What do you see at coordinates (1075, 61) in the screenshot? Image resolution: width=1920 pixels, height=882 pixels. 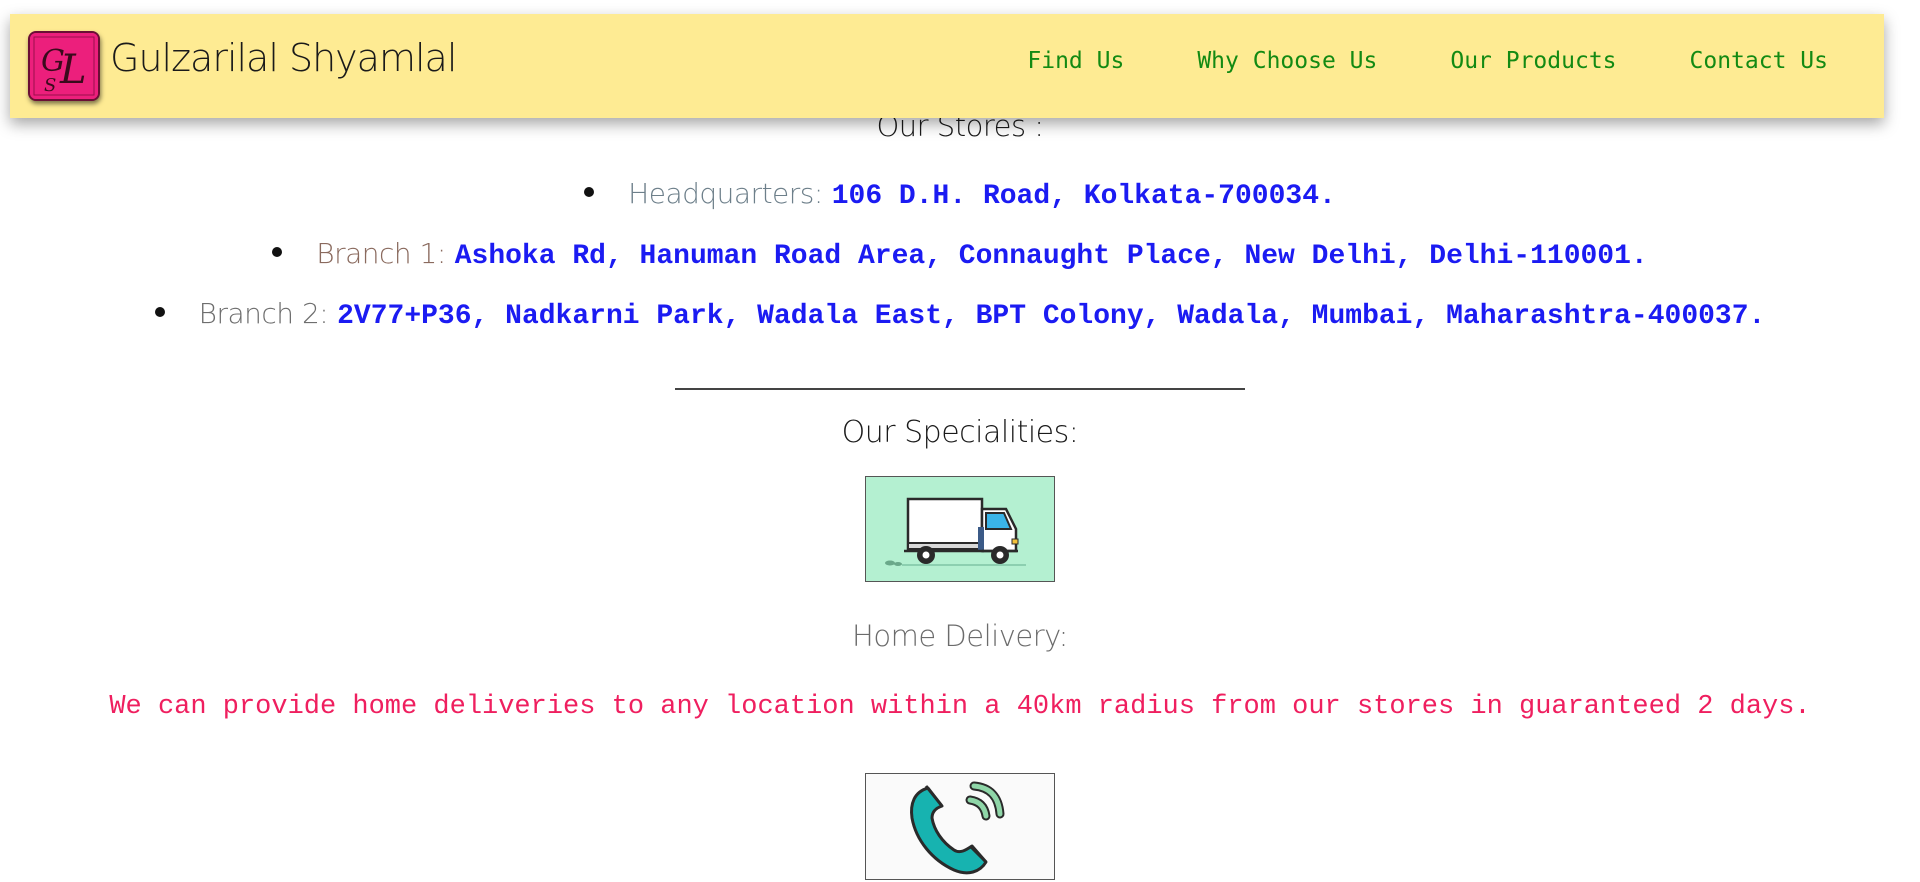 I see `nav-find-us-link: Find Us` at bounding box center [1075, 61].